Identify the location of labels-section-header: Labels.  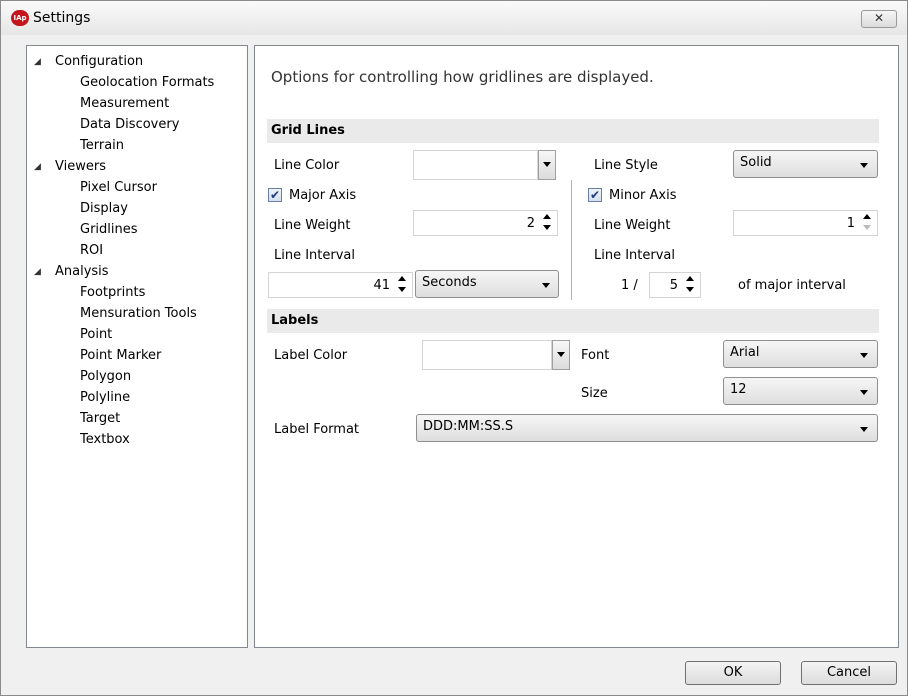
(573, 321).